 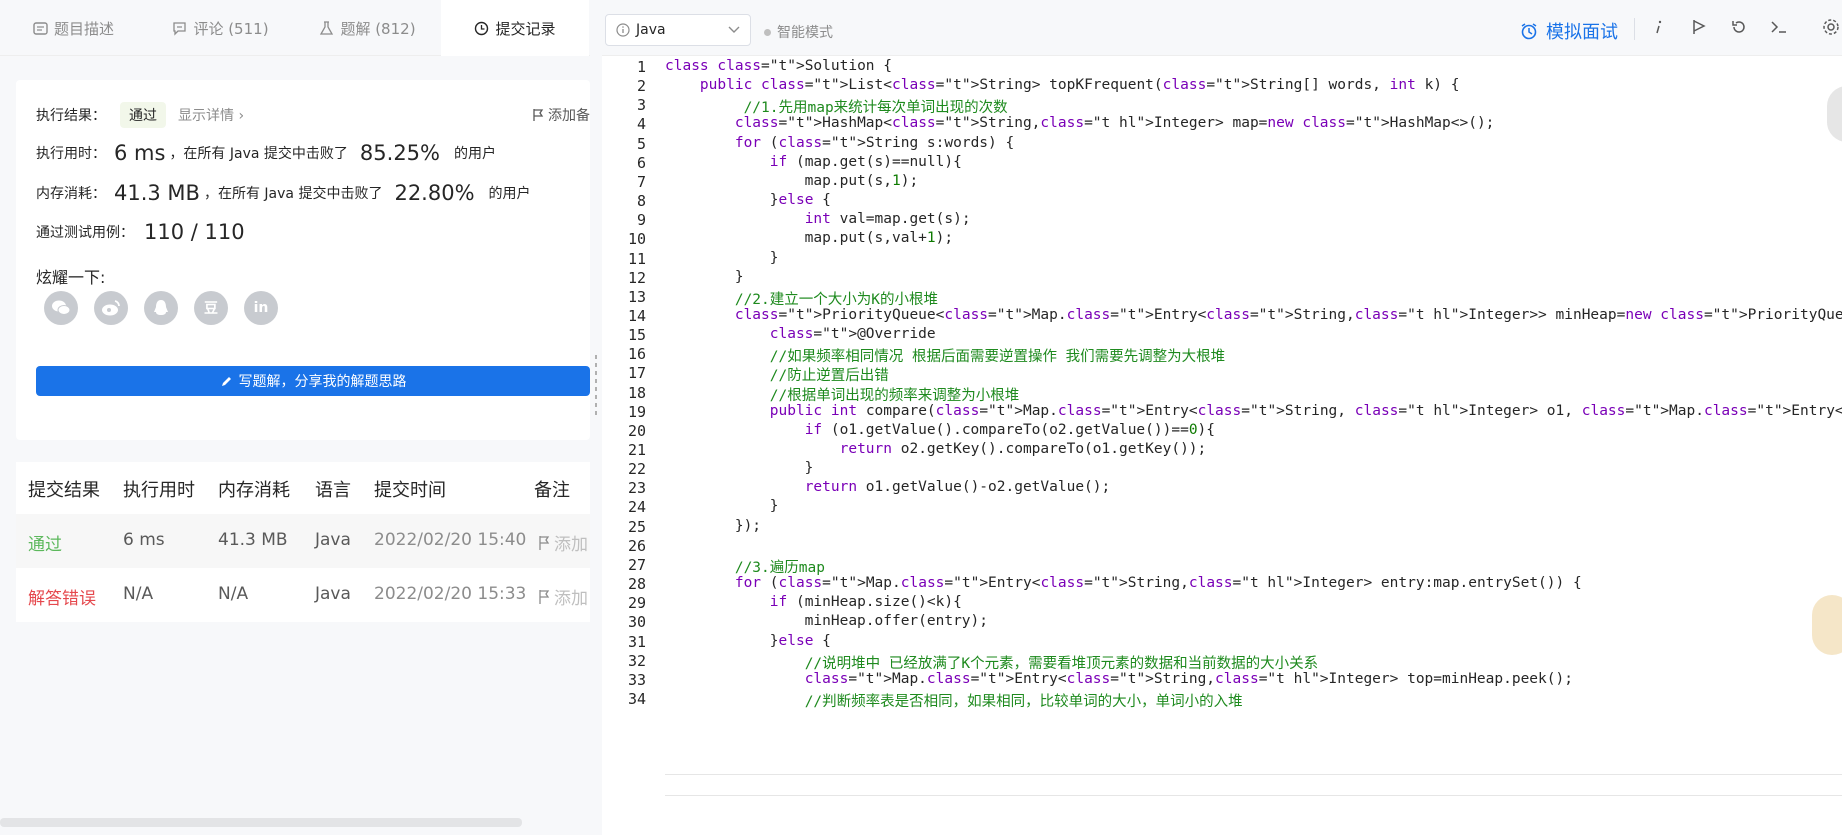 I want to click on mock-interview-button: 模拟面试, so click(x=1569, y=31).